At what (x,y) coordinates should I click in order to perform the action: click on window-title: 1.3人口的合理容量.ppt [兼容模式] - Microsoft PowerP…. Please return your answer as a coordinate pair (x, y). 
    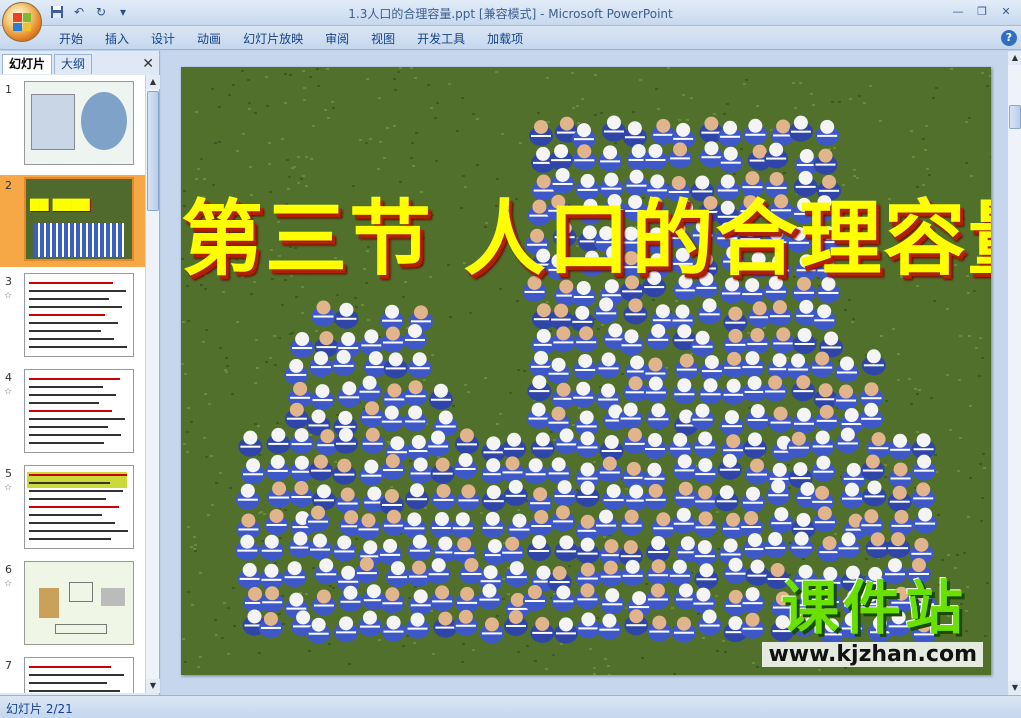
    Looking at the image, I should click on (510, 14).